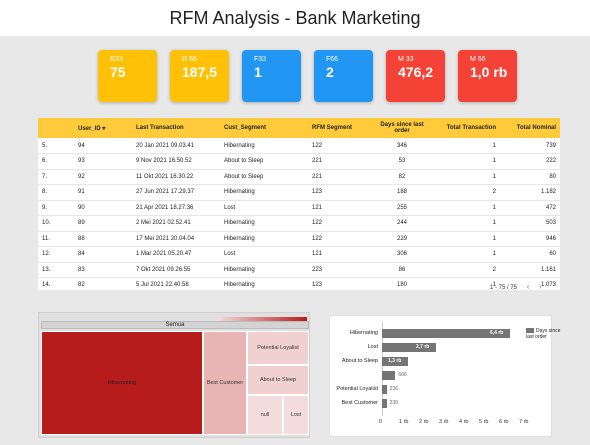 This screenshot has height=445, width=590. I want to click on x-tick-label: 6 rb, so click(504, 422).